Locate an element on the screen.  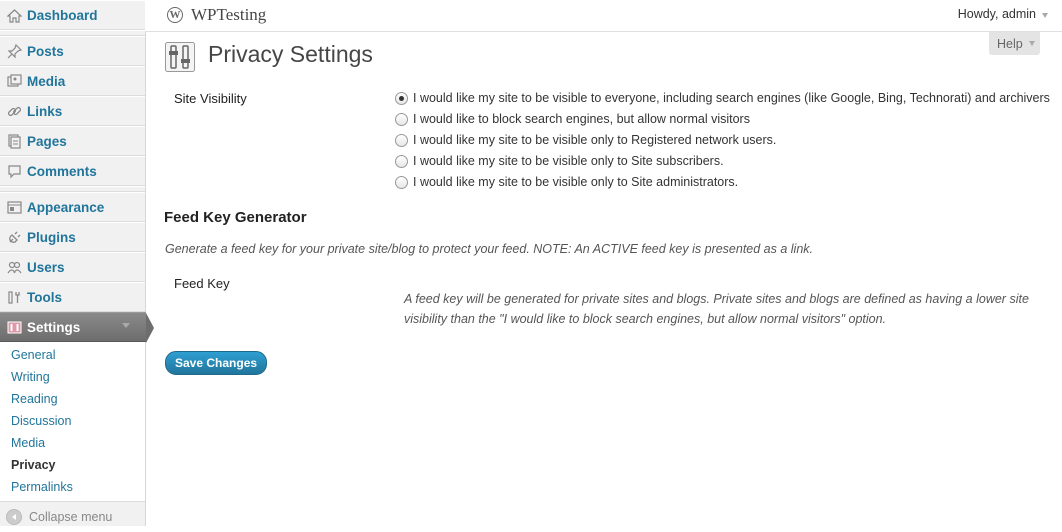
sidebar-item-posts: Posts is located at coordinates (72, 51).